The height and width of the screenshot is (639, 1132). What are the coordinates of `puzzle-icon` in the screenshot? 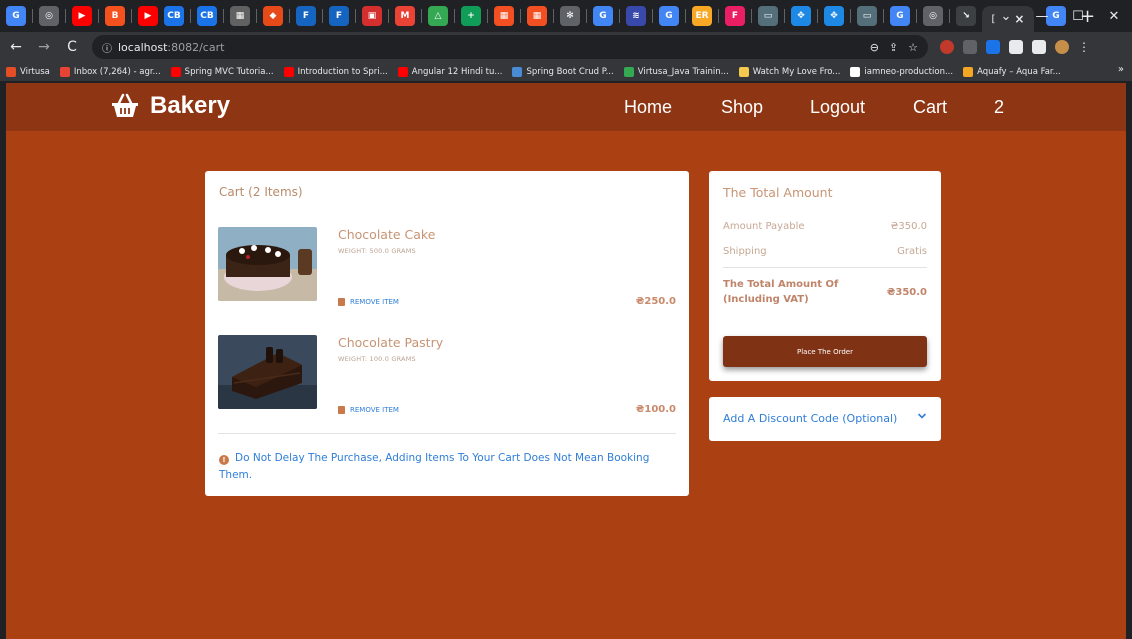 It's located at (1016, 47).